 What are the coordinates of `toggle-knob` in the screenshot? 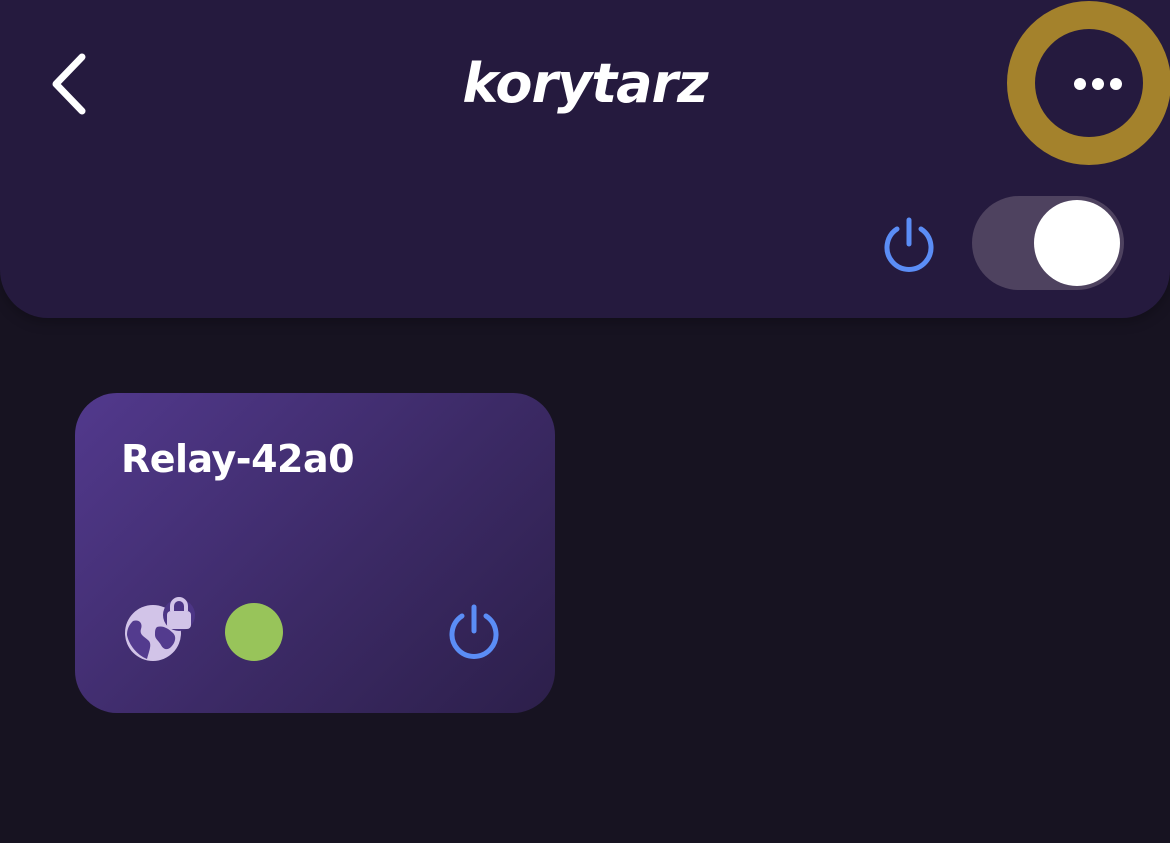 It's located at (1077, 243).